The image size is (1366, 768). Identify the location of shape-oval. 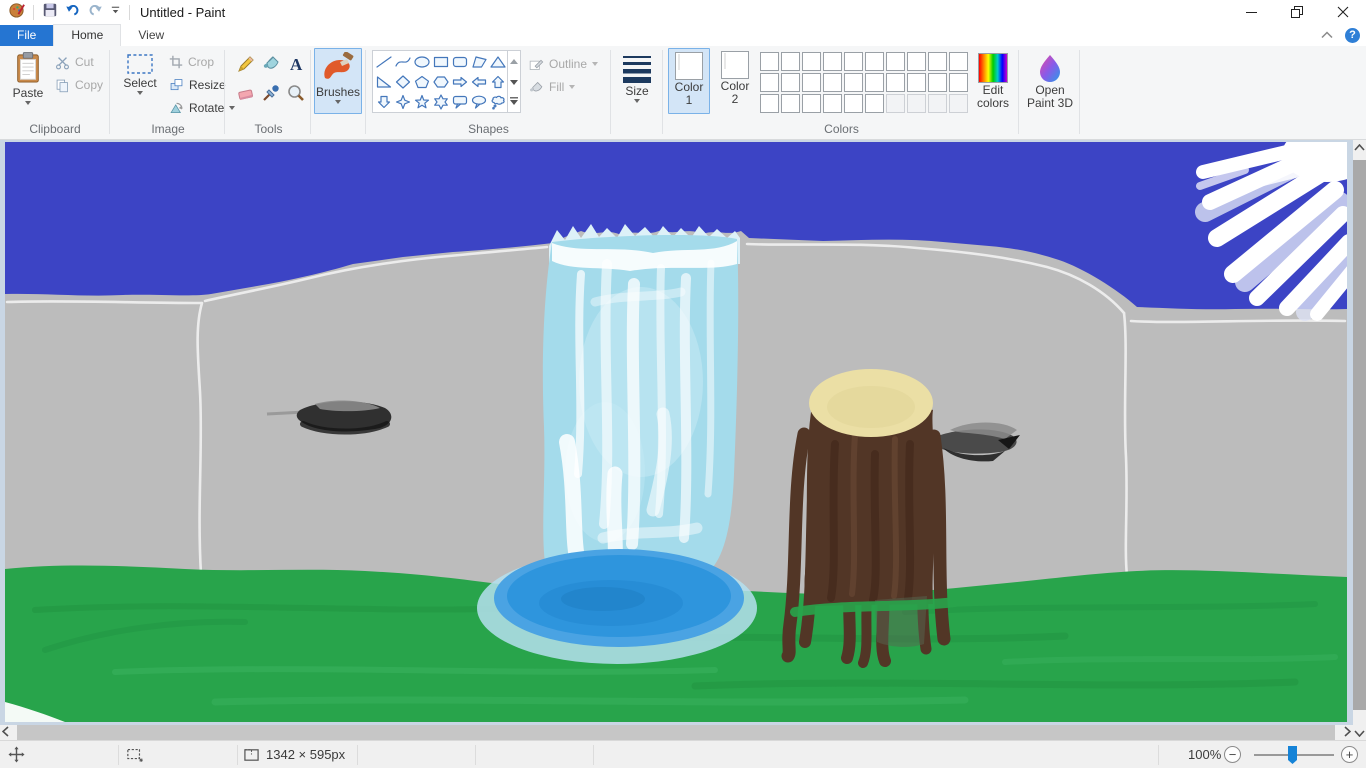
(421, 62).